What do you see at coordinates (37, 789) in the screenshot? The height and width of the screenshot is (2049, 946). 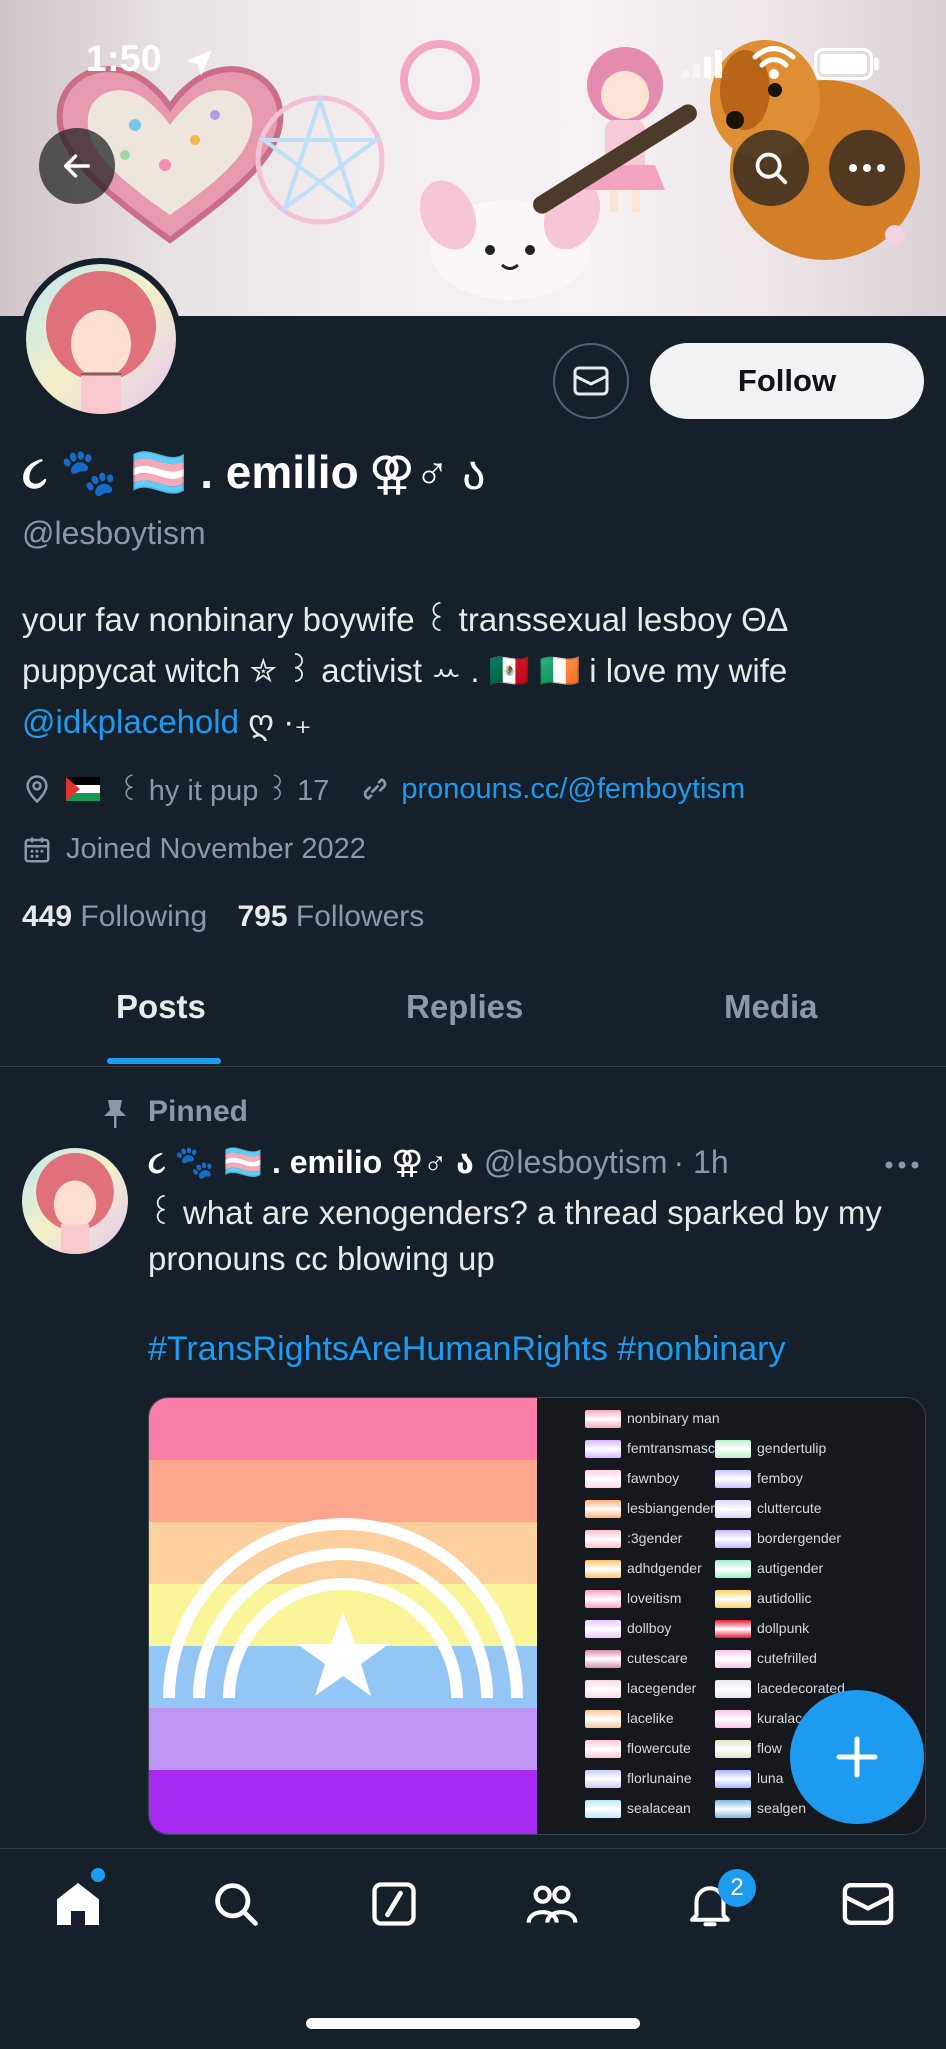 I see `location-pin-icon` at bounding box center [37, 789].